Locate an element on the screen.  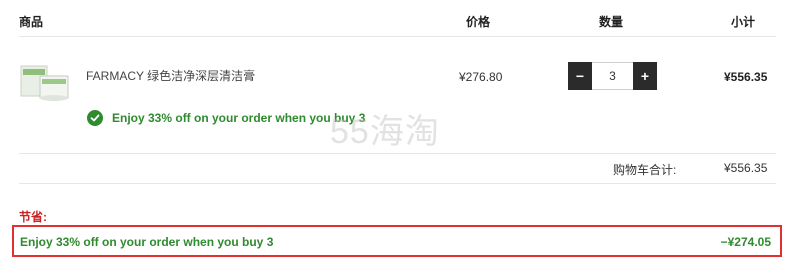
header-subtotal: 小计 is located at coordinates (743, 22).